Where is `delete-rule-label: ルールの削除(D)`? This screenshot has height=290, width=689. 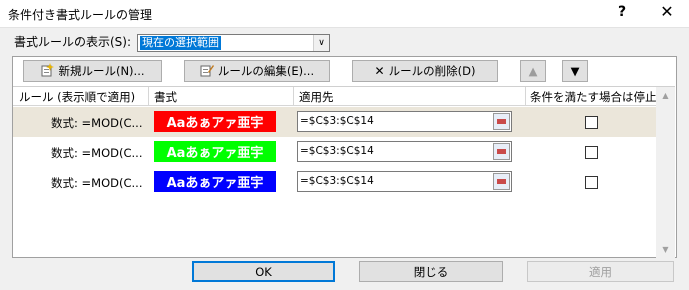
delete-rule-label: ルールの削除(D) is located at coordinates (432, 71).